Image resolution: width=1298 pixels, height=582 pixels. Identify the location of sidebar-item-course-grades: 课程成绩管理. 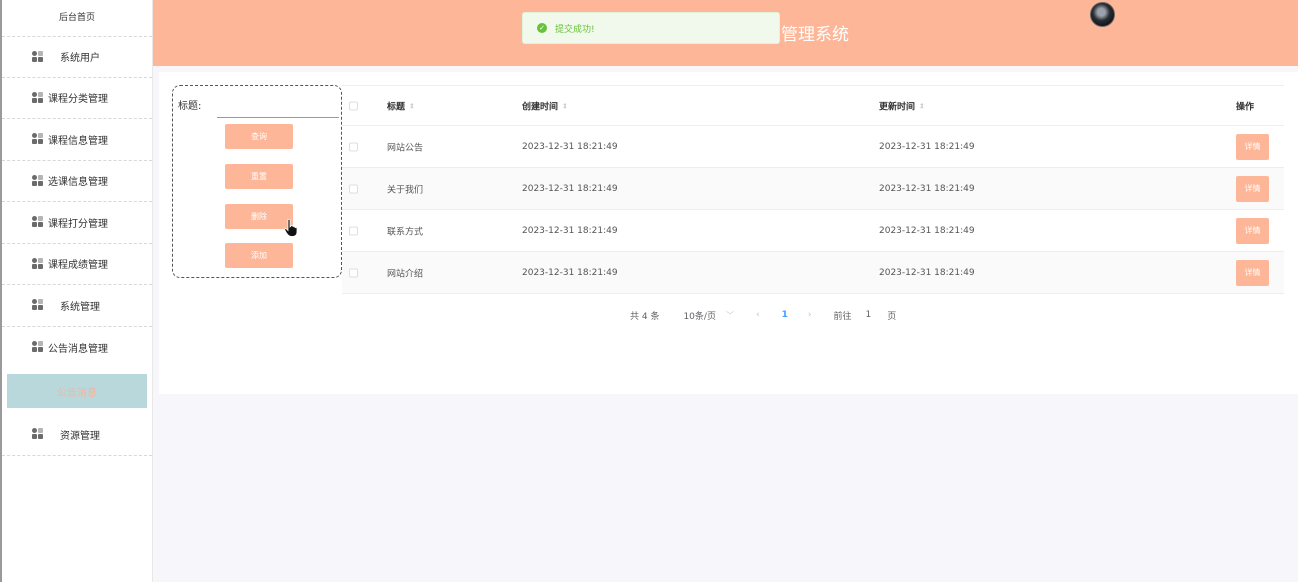
(77, 264).